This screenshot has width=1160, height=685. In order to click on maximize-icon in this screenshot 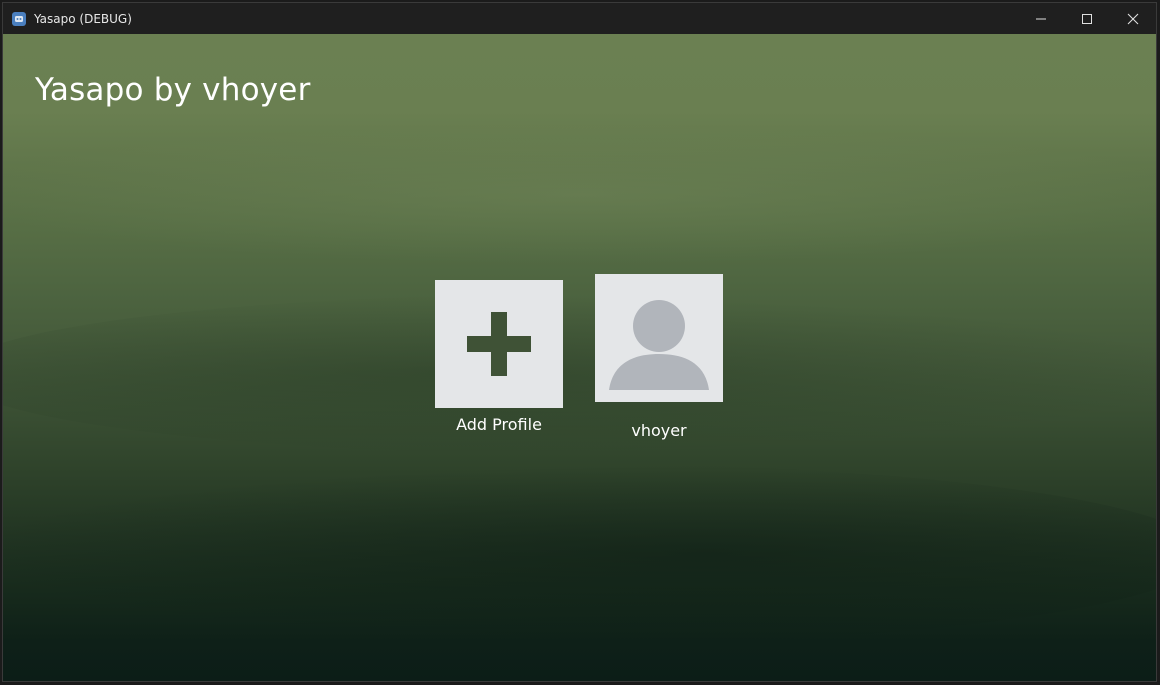, I will do `click(1087, 18)`.